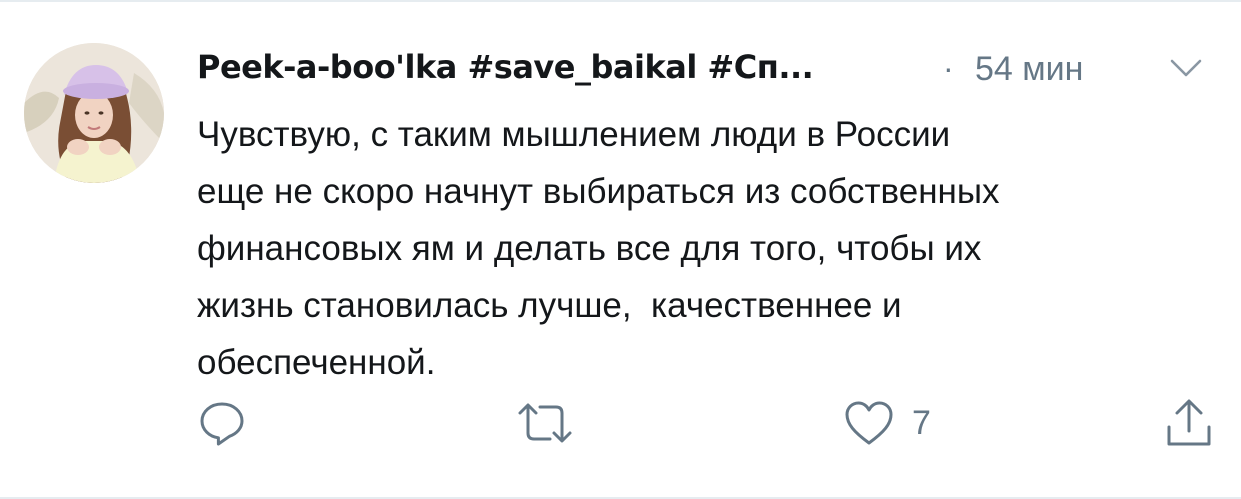 The height and width of the screenshot is (499, 1241). What do you see at coordinates (921, 422) in the screenshot?
I see `like-count: 7` at bounding box center [921, 422].